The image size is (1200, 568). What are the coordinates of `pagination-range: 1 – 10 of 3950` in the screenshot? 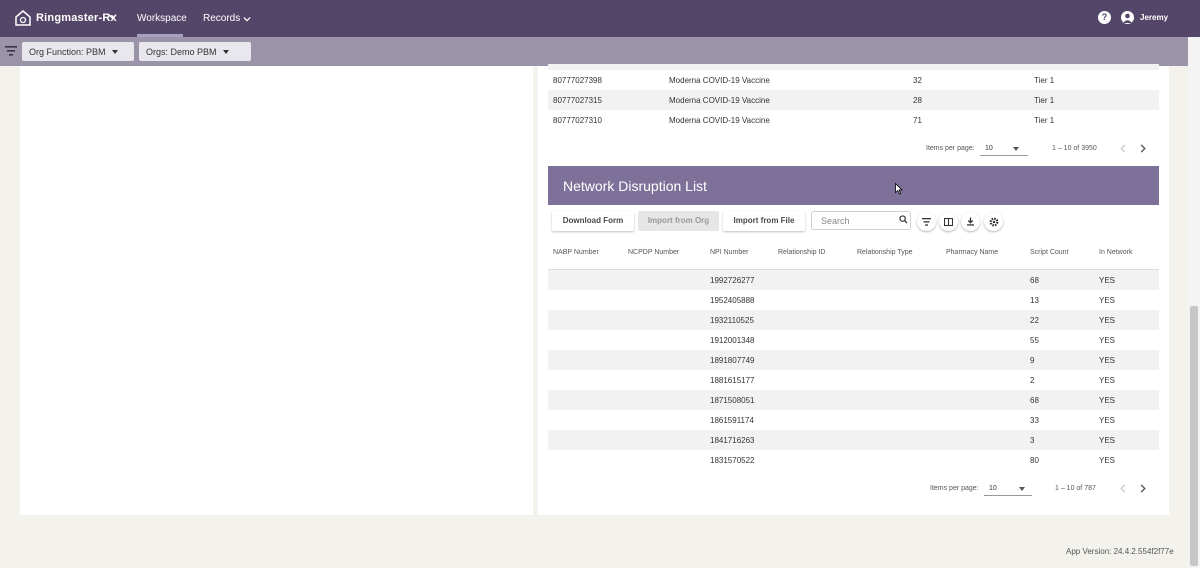 It's located at (1074, 148).